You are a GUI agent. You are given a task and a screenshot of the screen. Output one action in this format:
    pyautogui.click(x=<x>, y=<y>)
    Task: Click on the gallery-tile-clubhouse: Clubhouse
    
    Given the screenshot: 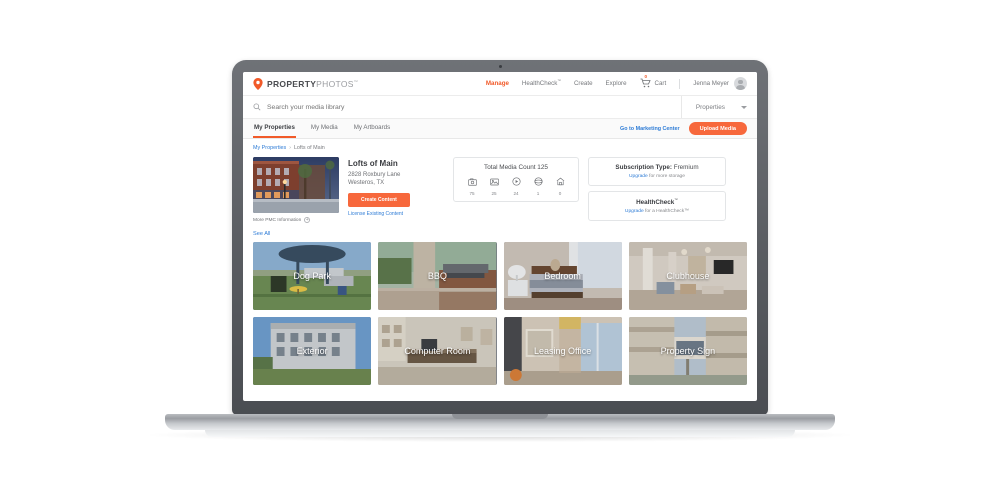 What is the action you would take?
    pyautogui.click(x=687, y=276)
    